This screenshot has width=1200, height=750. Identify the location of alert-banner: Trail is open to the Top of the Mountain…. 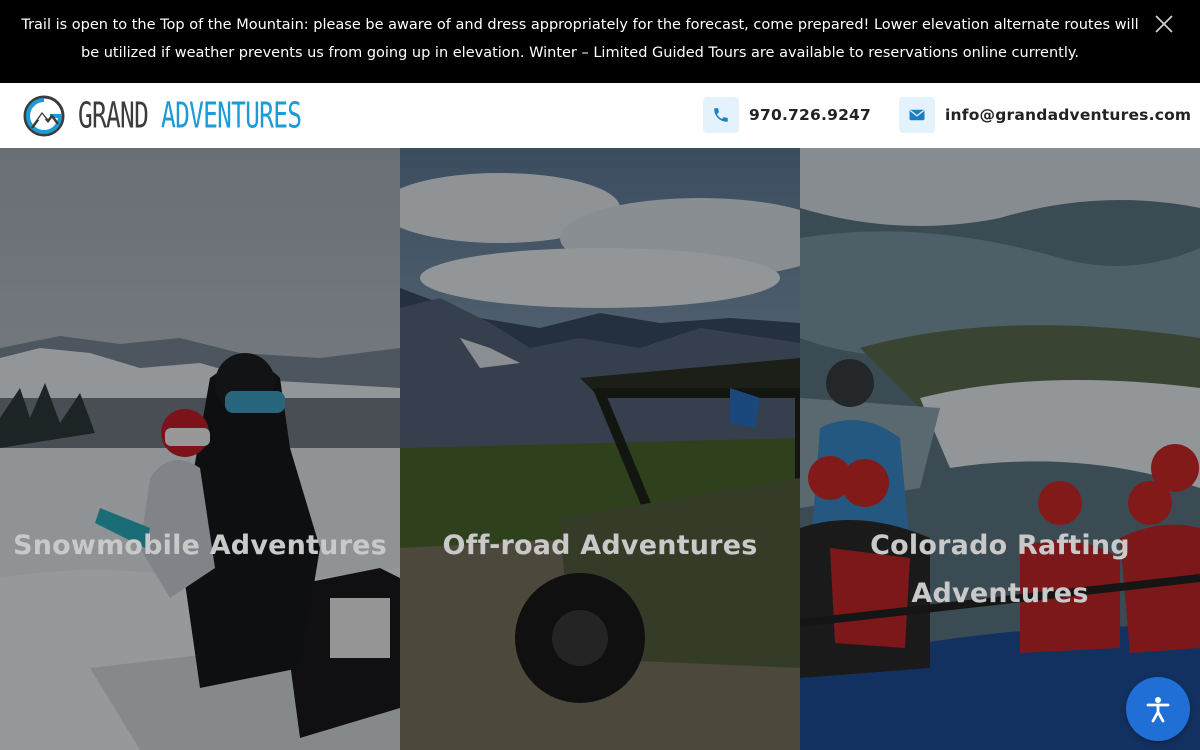
(600, 41).